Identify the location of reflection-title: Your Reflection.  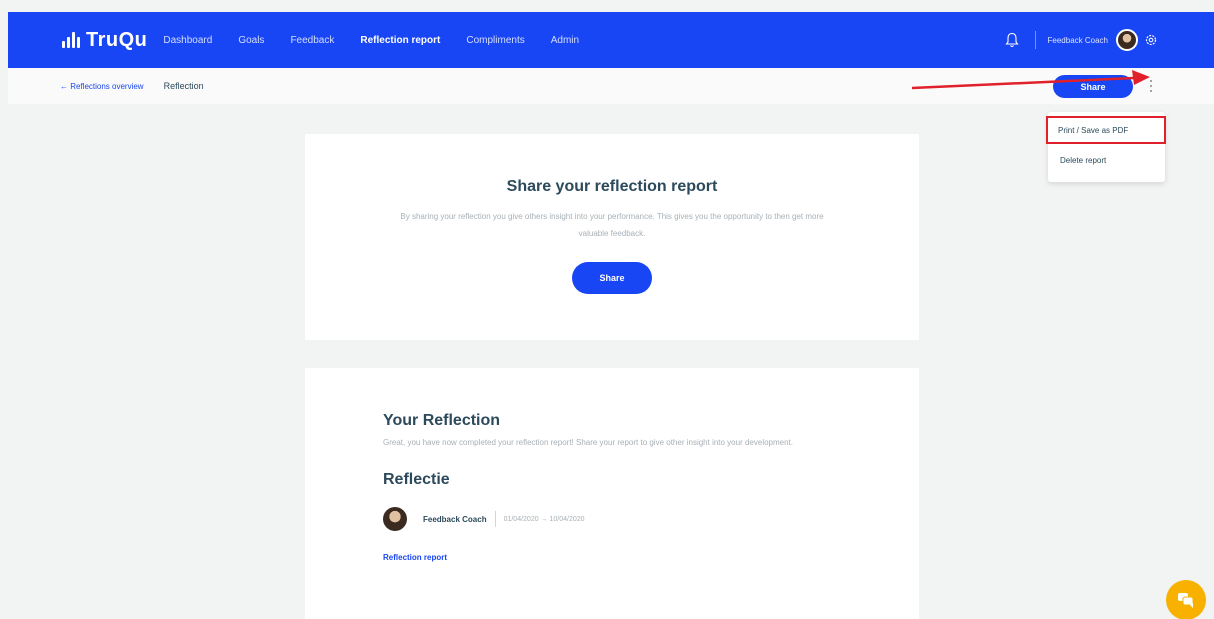
(442, 420).